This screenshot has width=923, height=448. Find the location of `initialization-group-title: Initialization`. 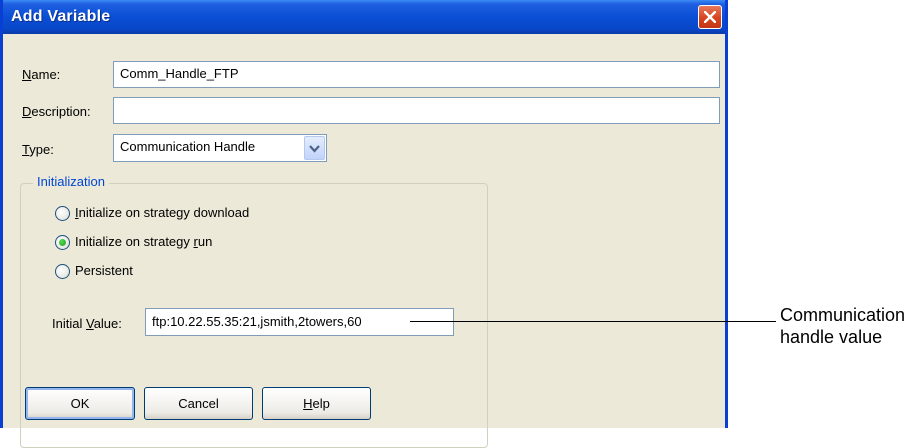

initialization-group-title: Initialization is located at coordinates (71, 181).